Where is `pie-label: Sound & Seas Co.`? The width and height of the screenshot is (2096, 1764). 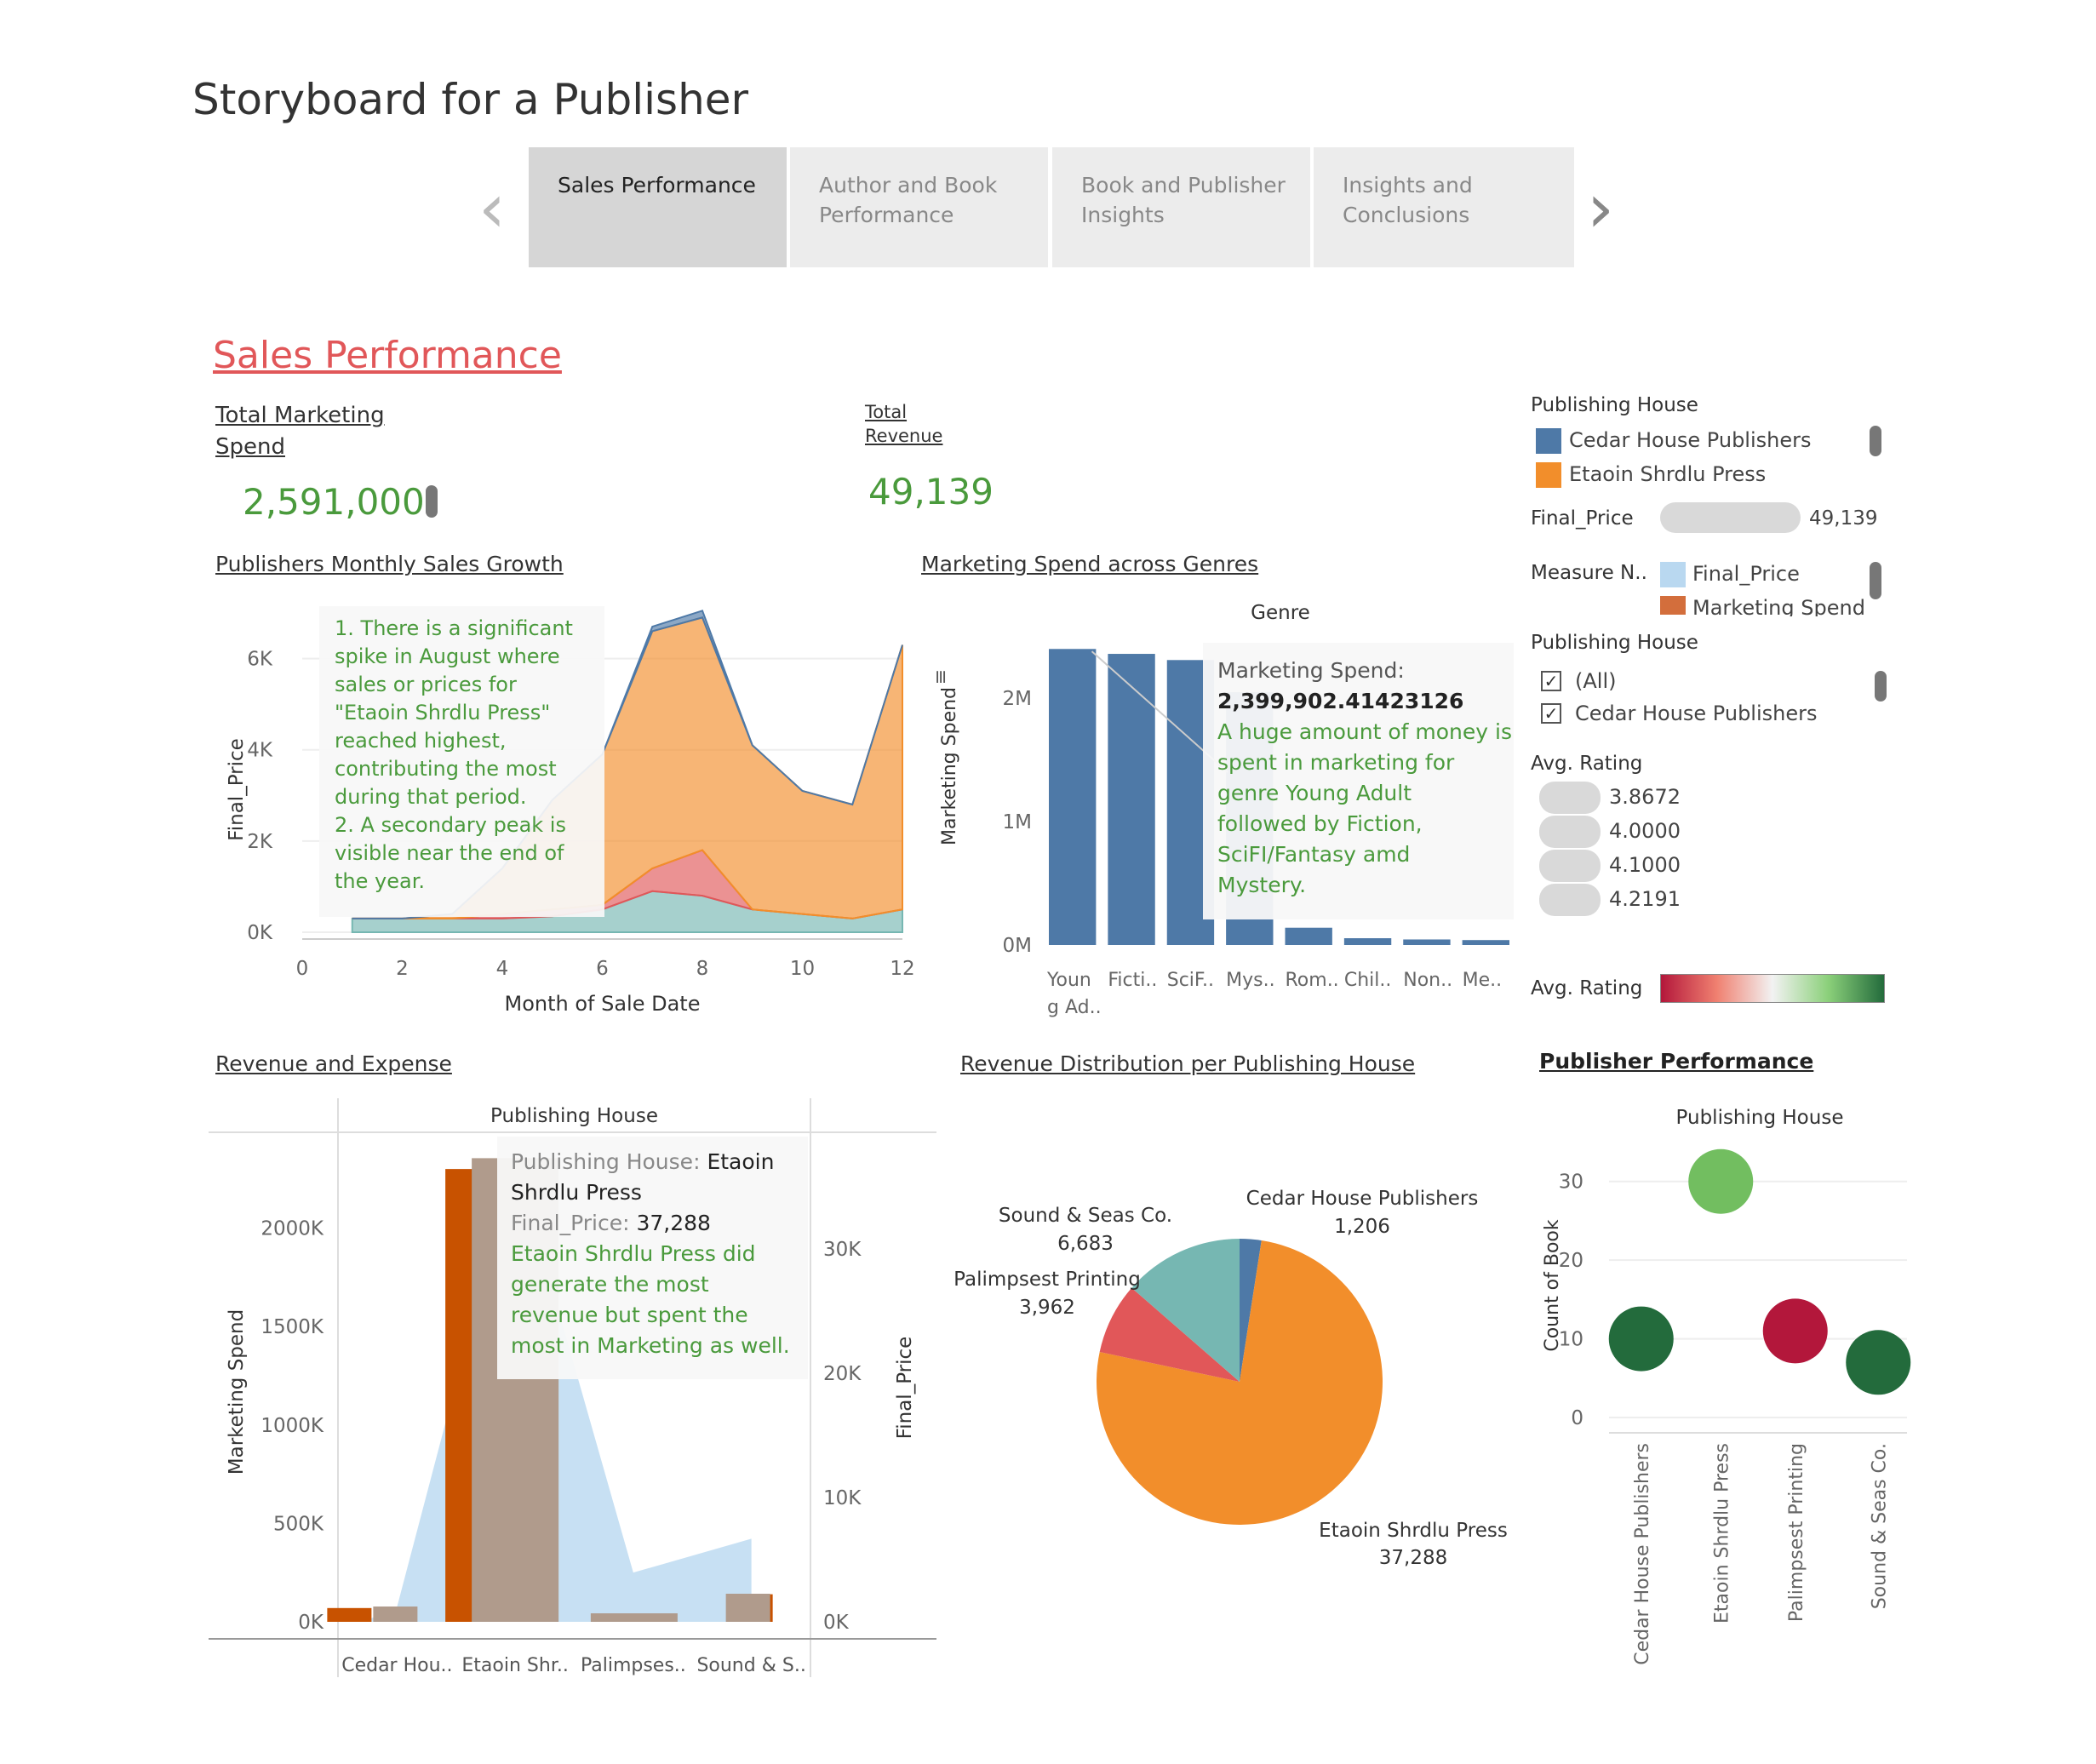 pie-label: Sound & Seas Co. is located at coordinates (1085, 1216).